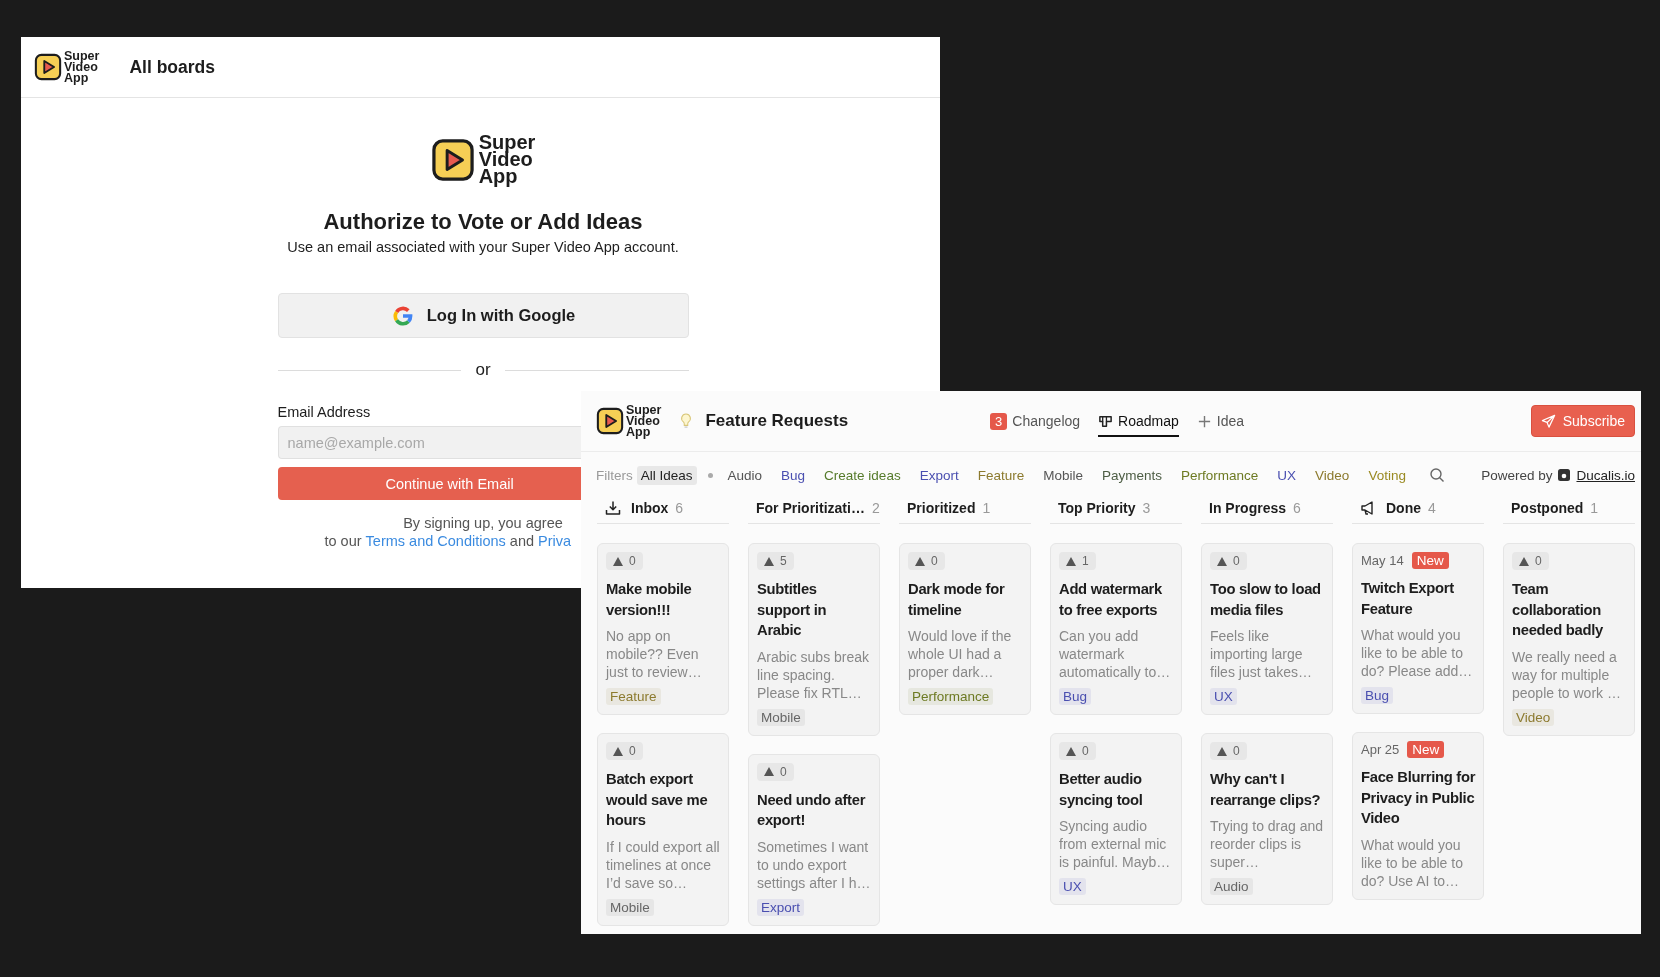 The image size is (1660, 977). Describe the element at coordinates (1220, 475) in the screenshot. I see `filter-chip: Performance` at that location.